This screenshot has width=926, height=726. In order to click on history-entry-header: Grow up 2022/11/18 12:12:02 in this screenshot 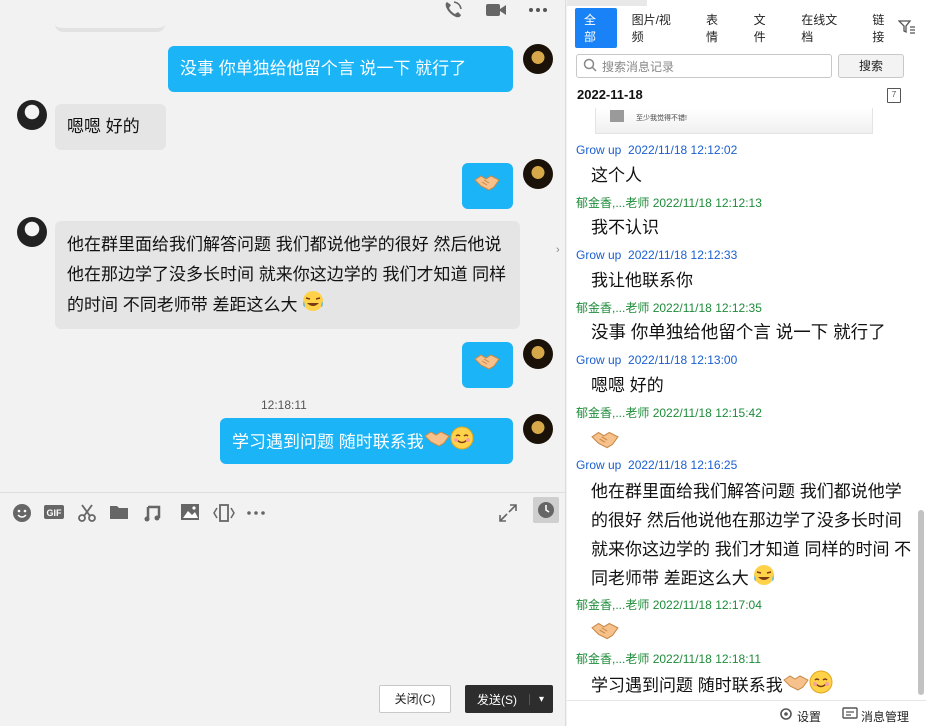, I will do `click(656, 150)`.